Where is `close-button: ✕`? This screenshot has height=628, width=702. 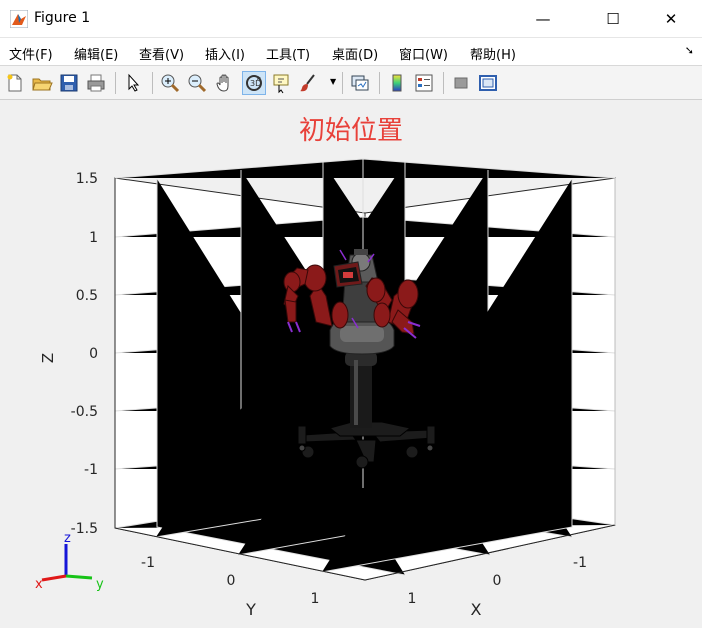 close-button: ✕ is located at coordinates (671, 19).